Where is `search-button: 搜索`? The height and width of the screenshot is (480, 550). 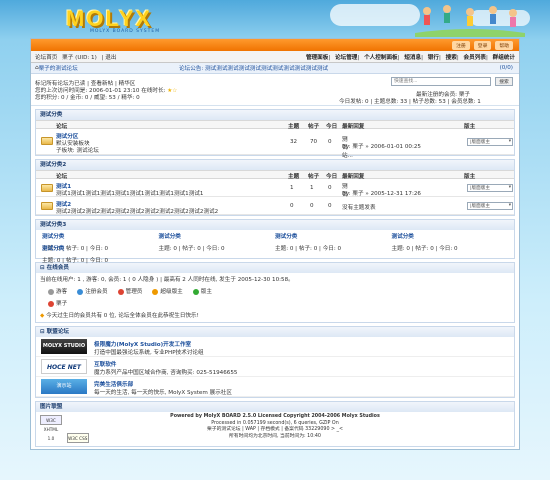
search-button: 搜索 is located at coordinates (504, 81).